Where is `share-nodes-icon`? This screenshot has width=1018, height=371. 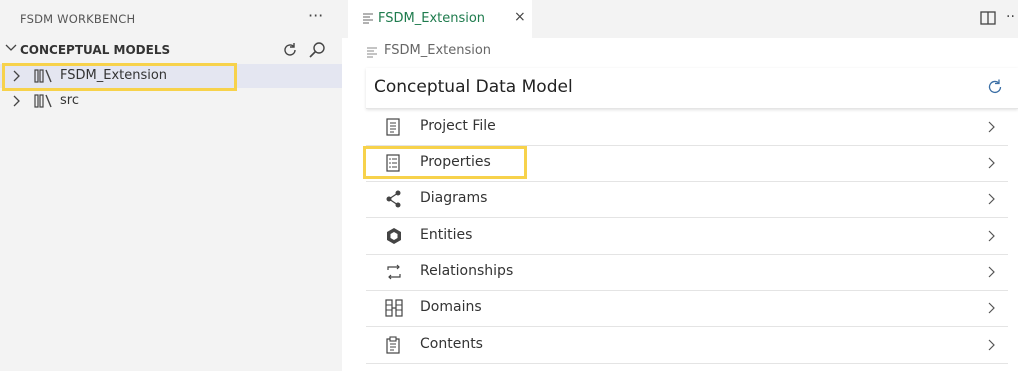
share-nodes-icon is located at coordinates (393, 199).